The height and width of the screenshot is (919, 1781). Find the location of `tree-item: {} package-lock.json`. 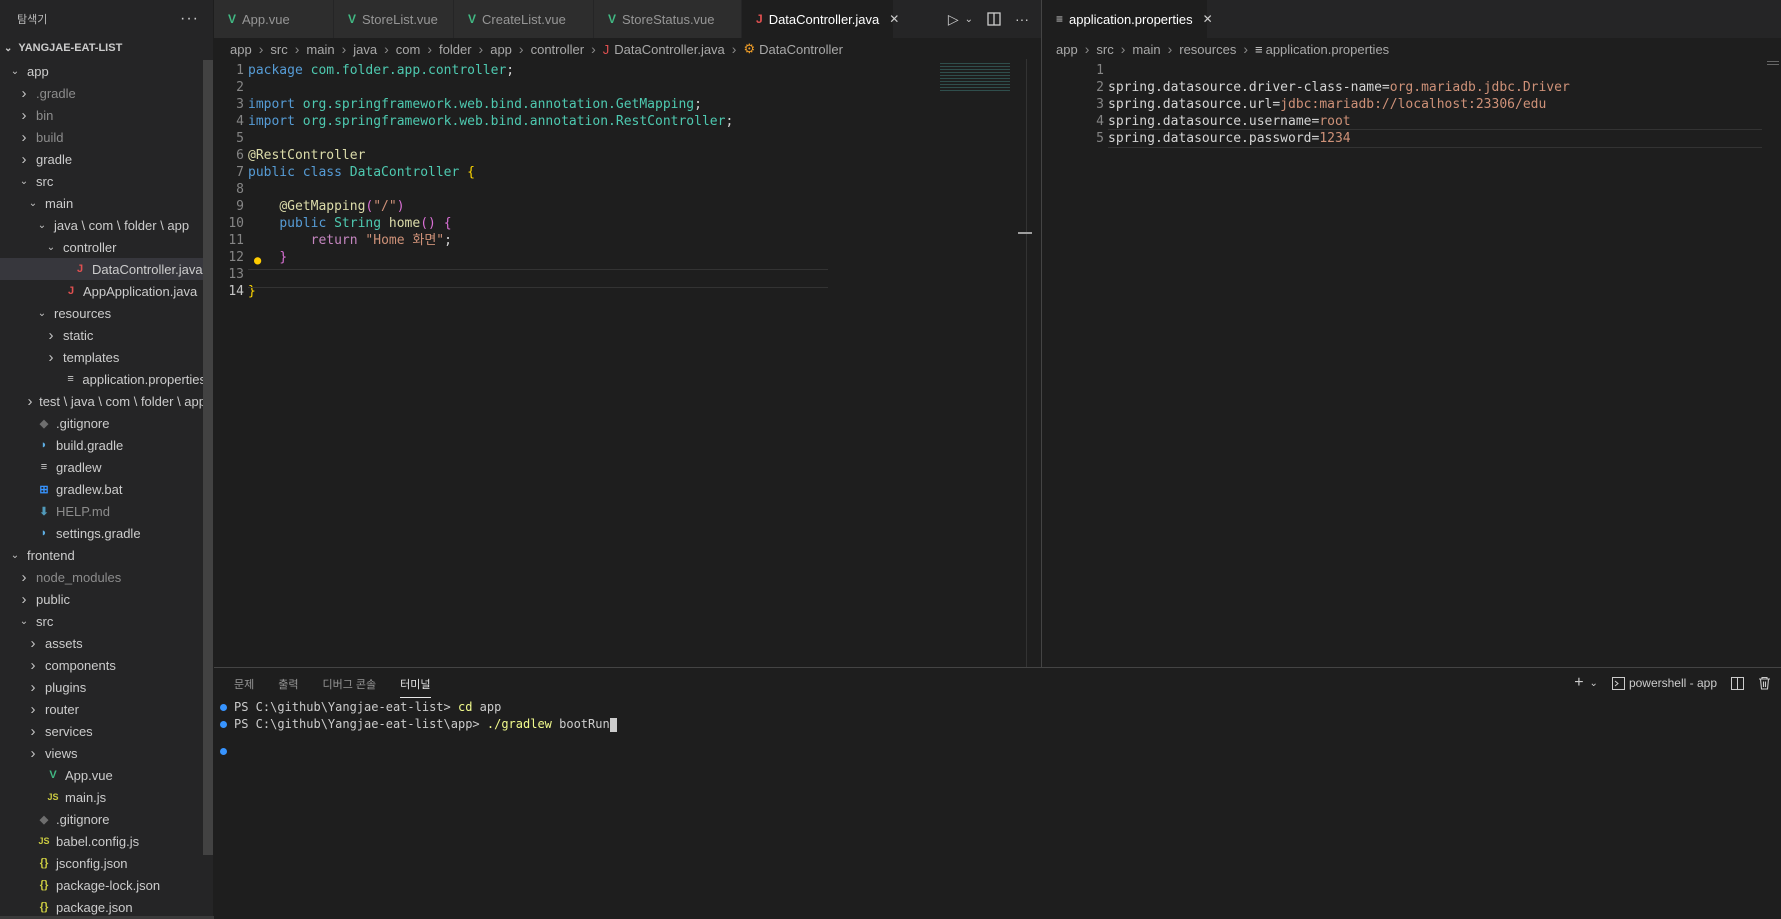

tree-item: {} package-lock.json is located at coordinates (103, 885).